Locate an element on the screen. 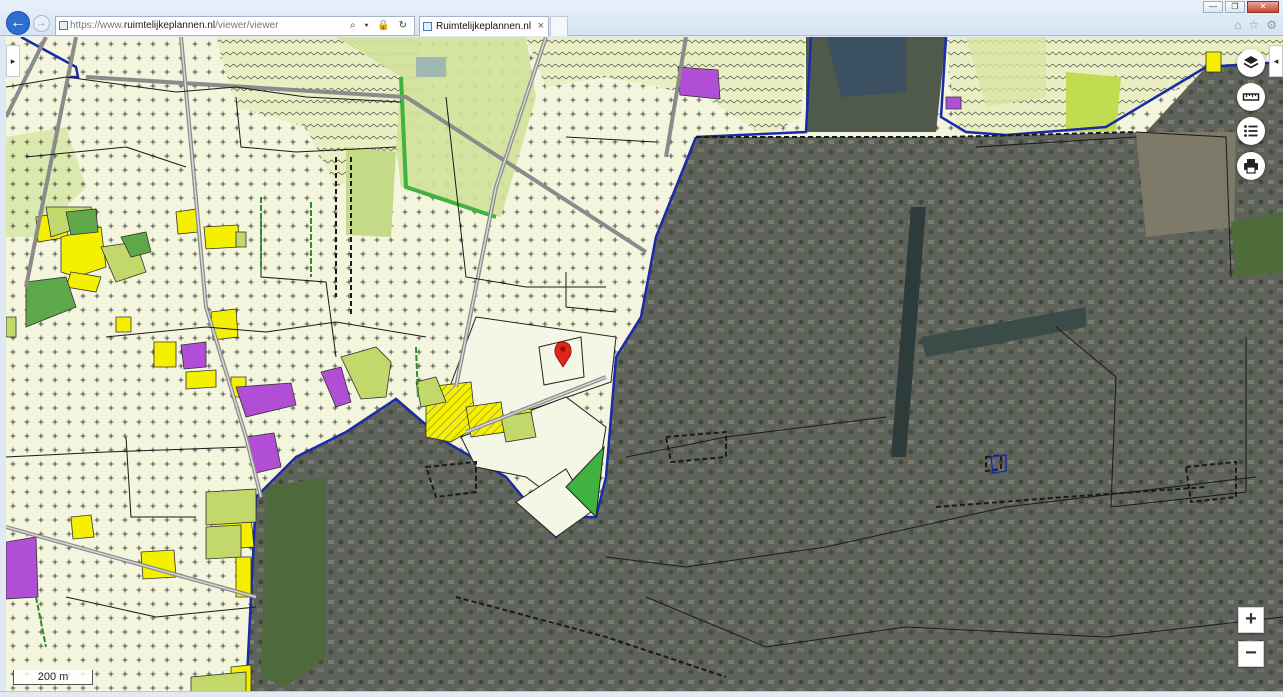 The height and width of the screenshot is (697, 1283). print-icon is located at coordinates (1251, 166).